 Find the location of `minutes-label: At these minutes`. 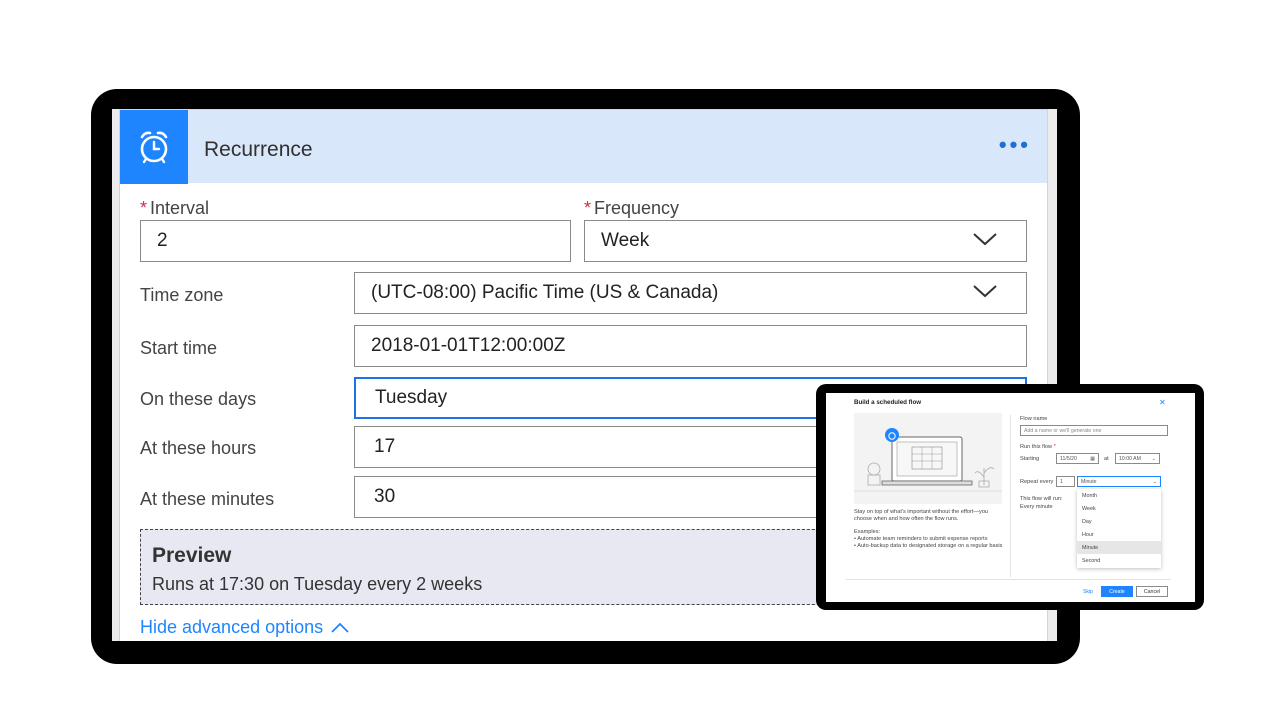

minutes-label: At these minutes is located at coordinates (207, 499).